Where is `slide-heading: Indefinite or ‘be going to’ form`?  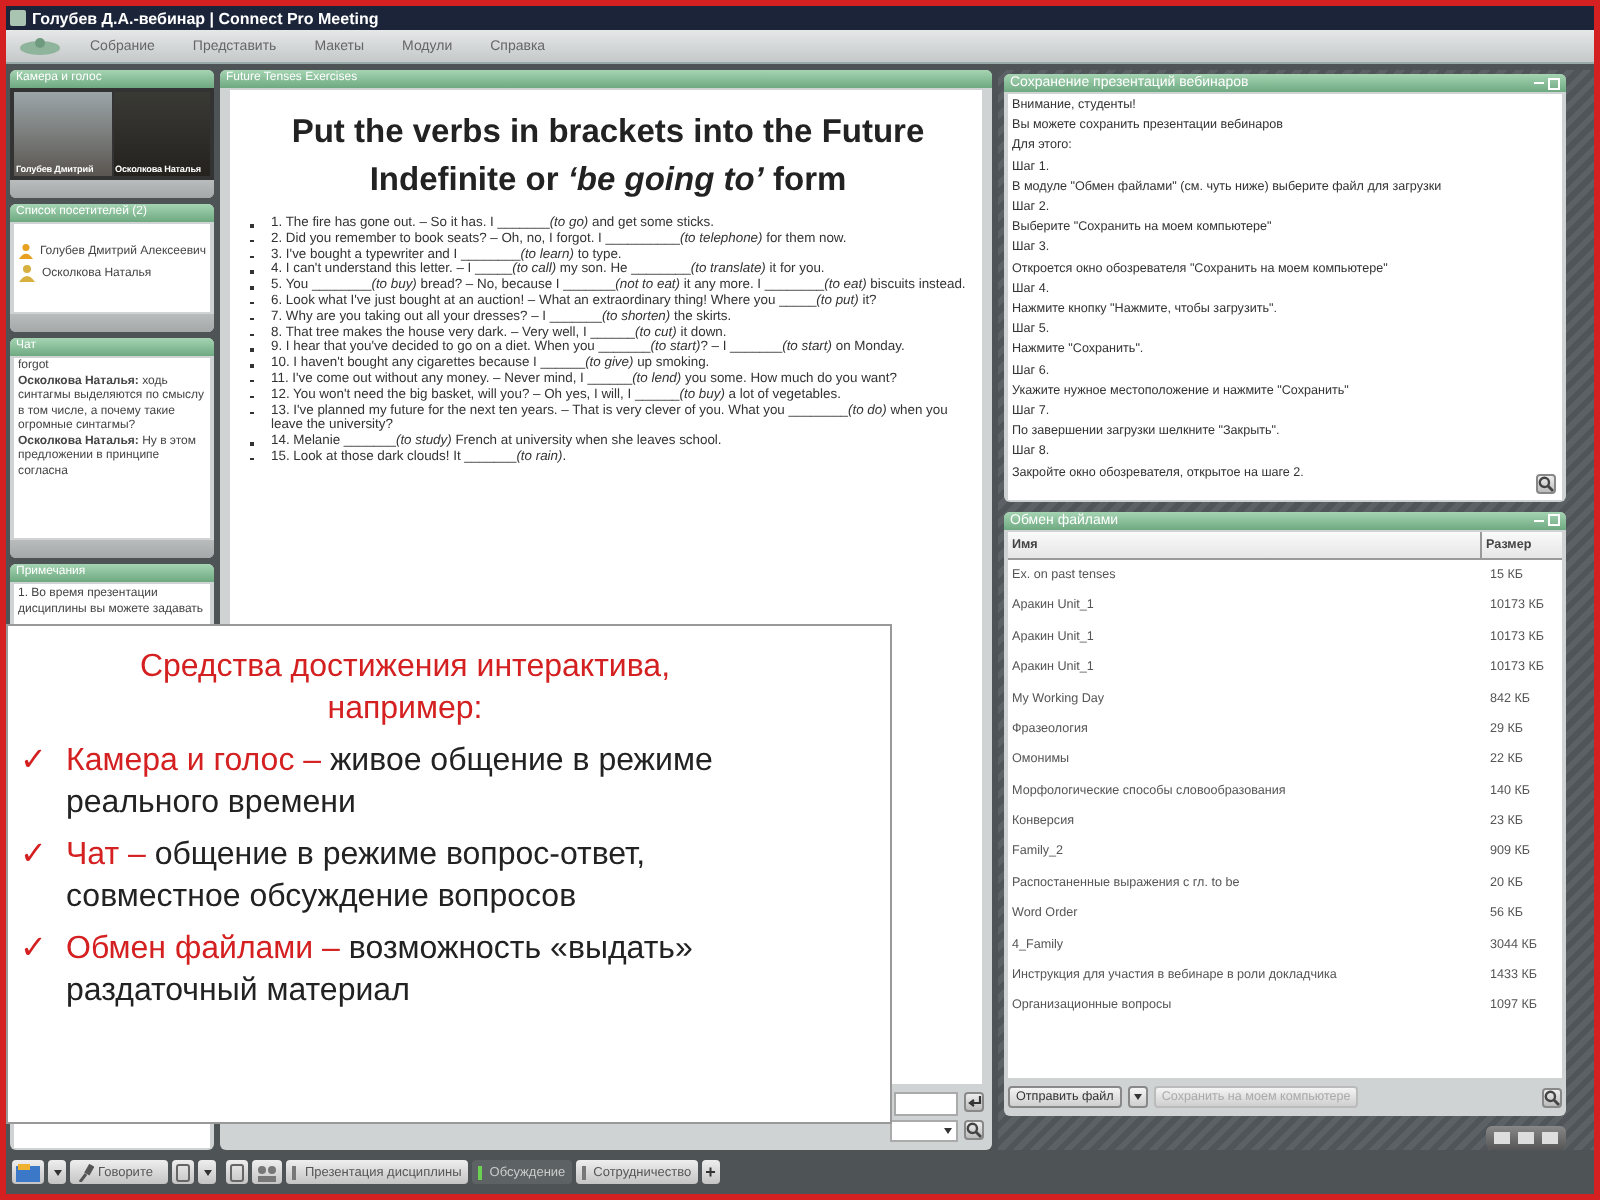 slide-heading: Indefinite or ‘be going to’ form is located at coordinates (608, 181).